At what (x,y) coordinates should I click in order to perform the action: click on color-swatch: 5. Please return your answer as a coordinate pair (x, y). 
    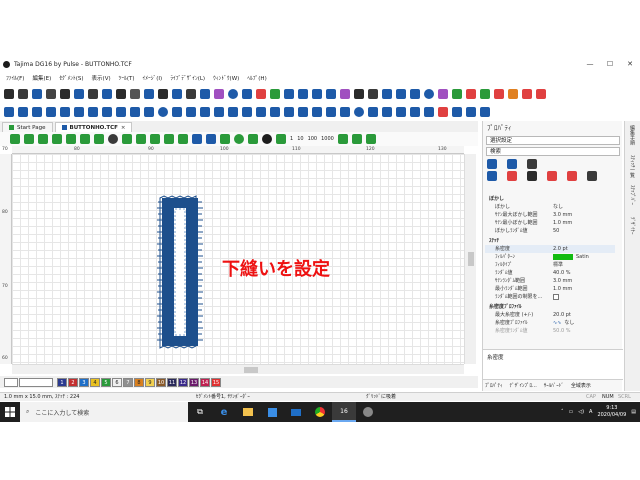
    Looking at the image, I should click on (106, 382).